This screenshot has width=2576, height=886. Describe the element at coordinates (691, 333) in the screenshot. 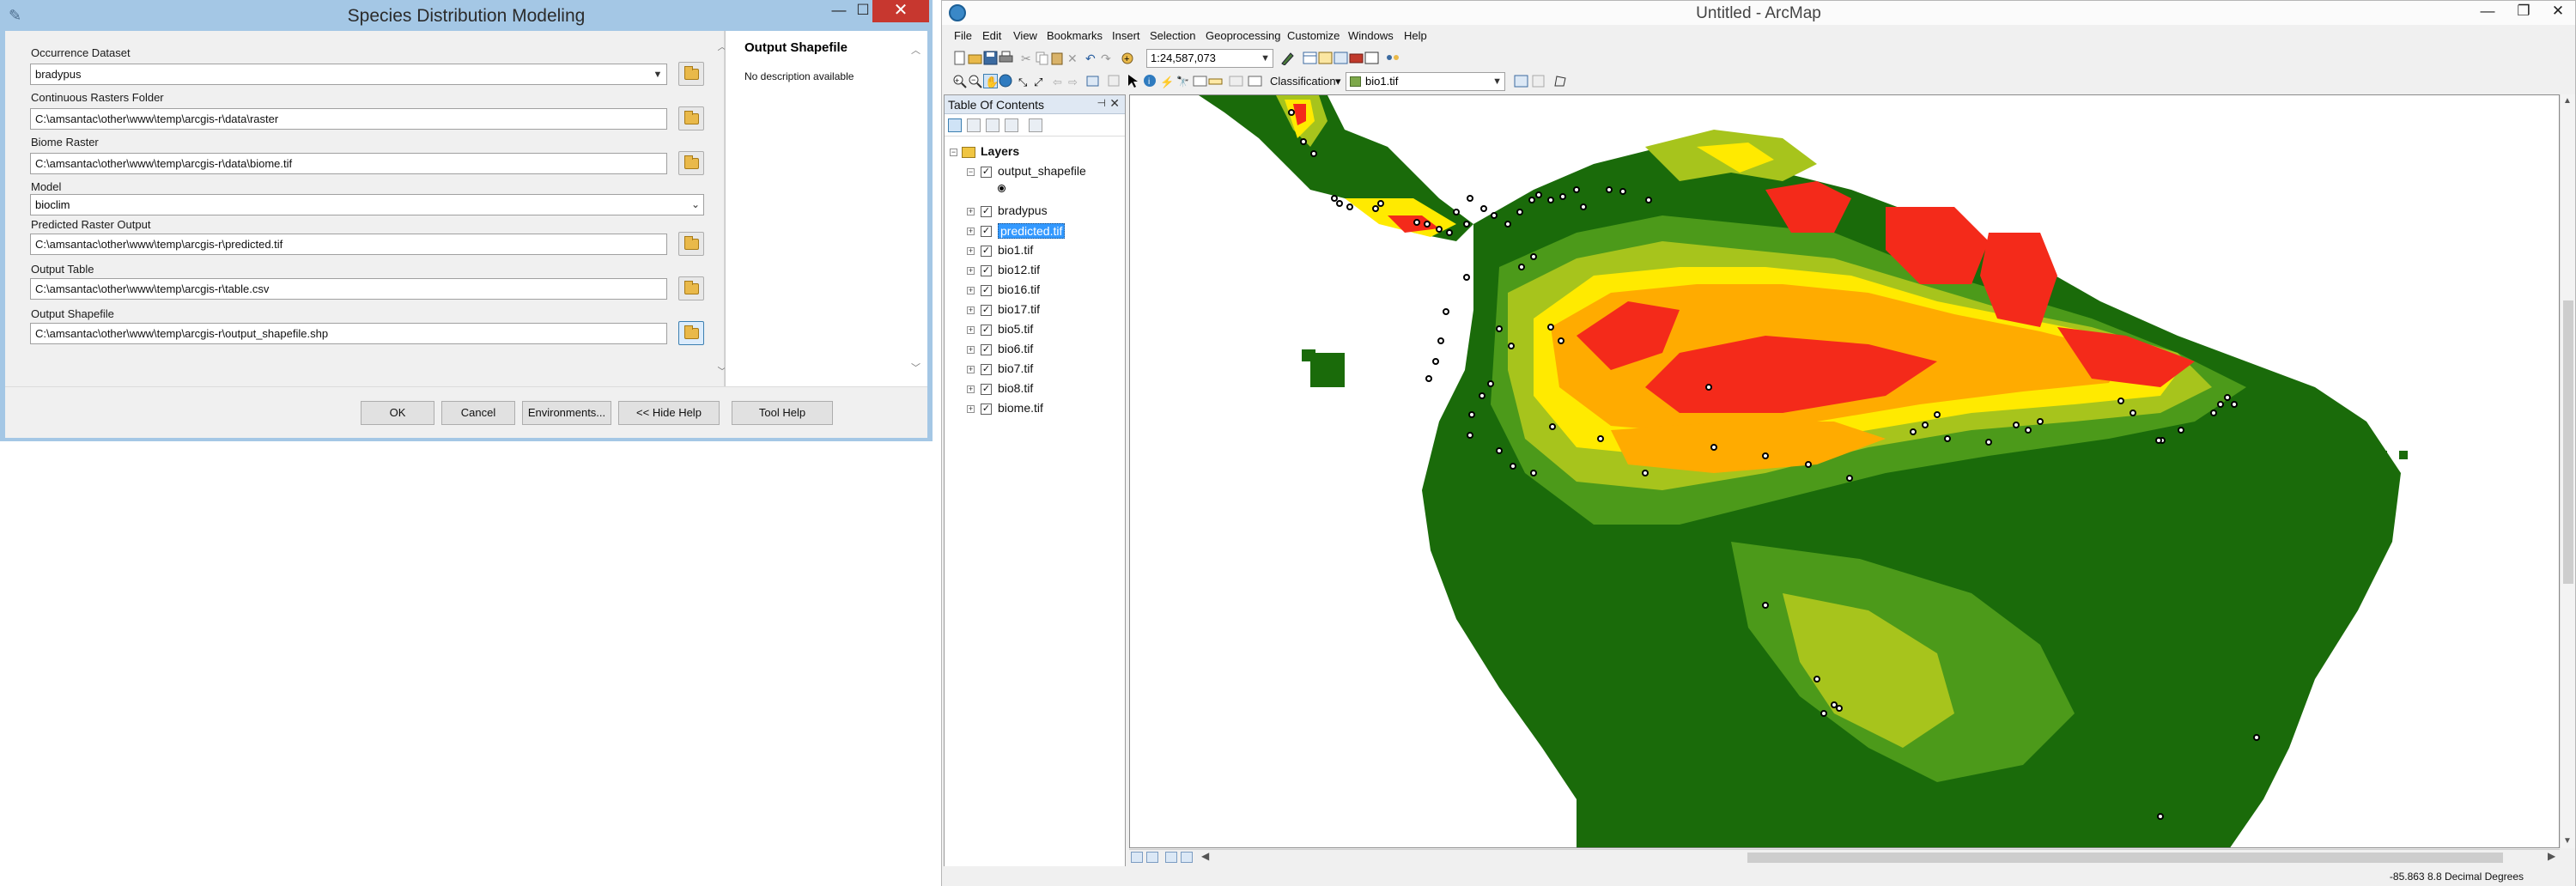

I see `shapefile-browse-button` at that location.